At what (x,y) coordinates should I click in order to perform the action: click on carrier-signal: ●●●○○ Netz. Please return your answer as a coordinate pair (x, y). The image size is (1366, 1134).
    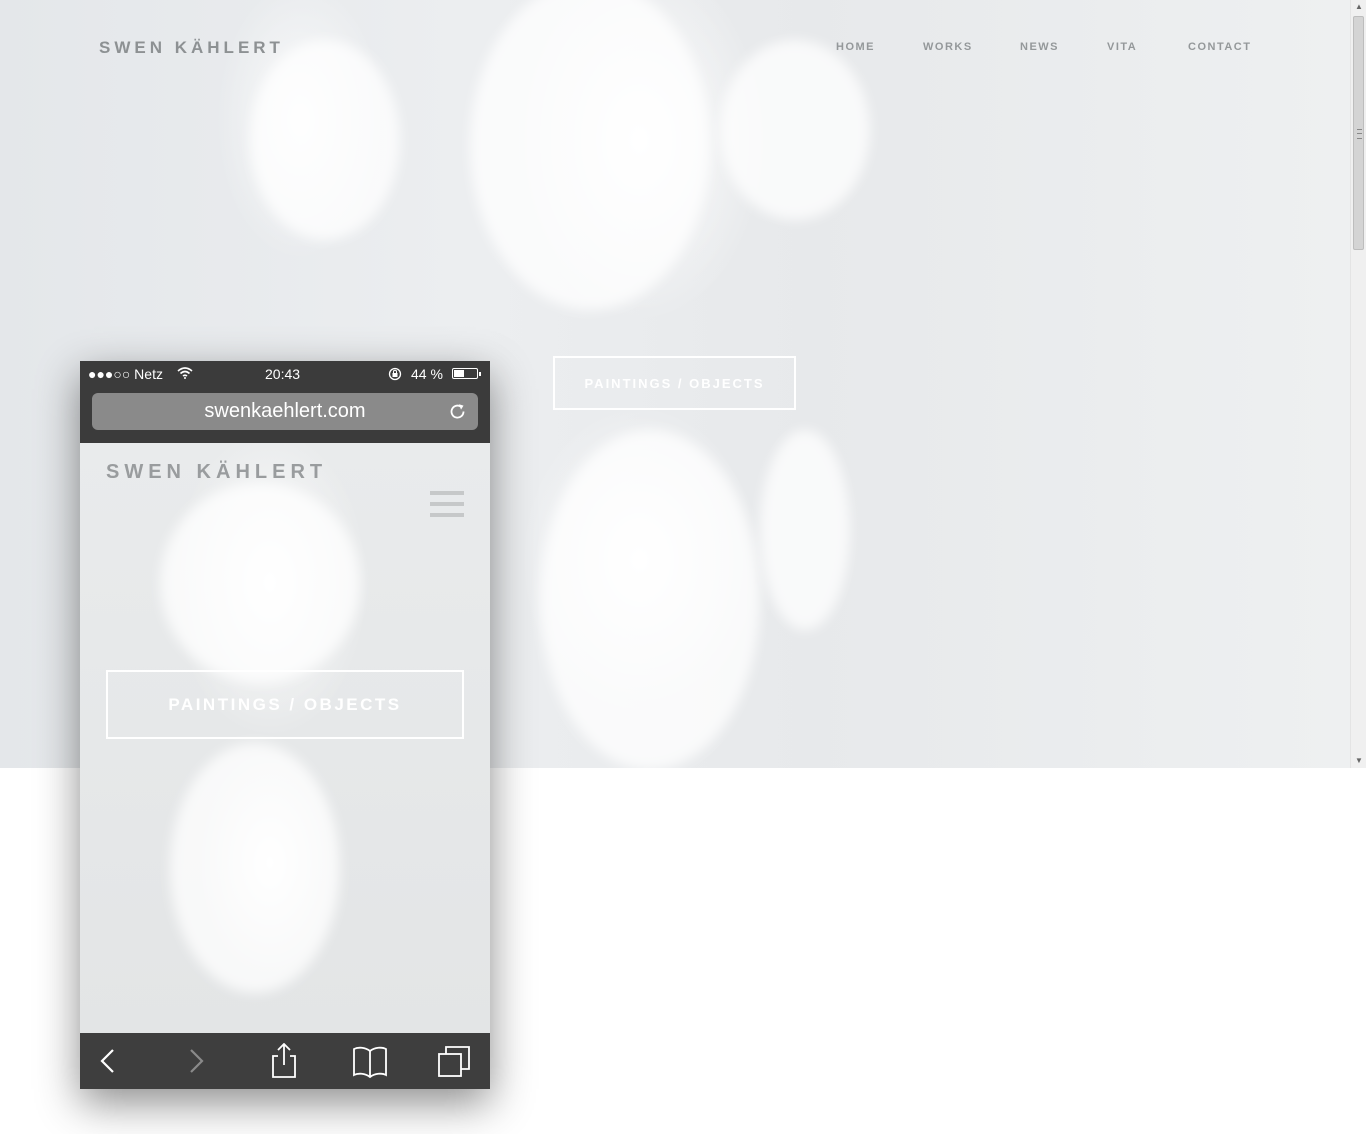
    Looking at the image, I should click on (125, 374).